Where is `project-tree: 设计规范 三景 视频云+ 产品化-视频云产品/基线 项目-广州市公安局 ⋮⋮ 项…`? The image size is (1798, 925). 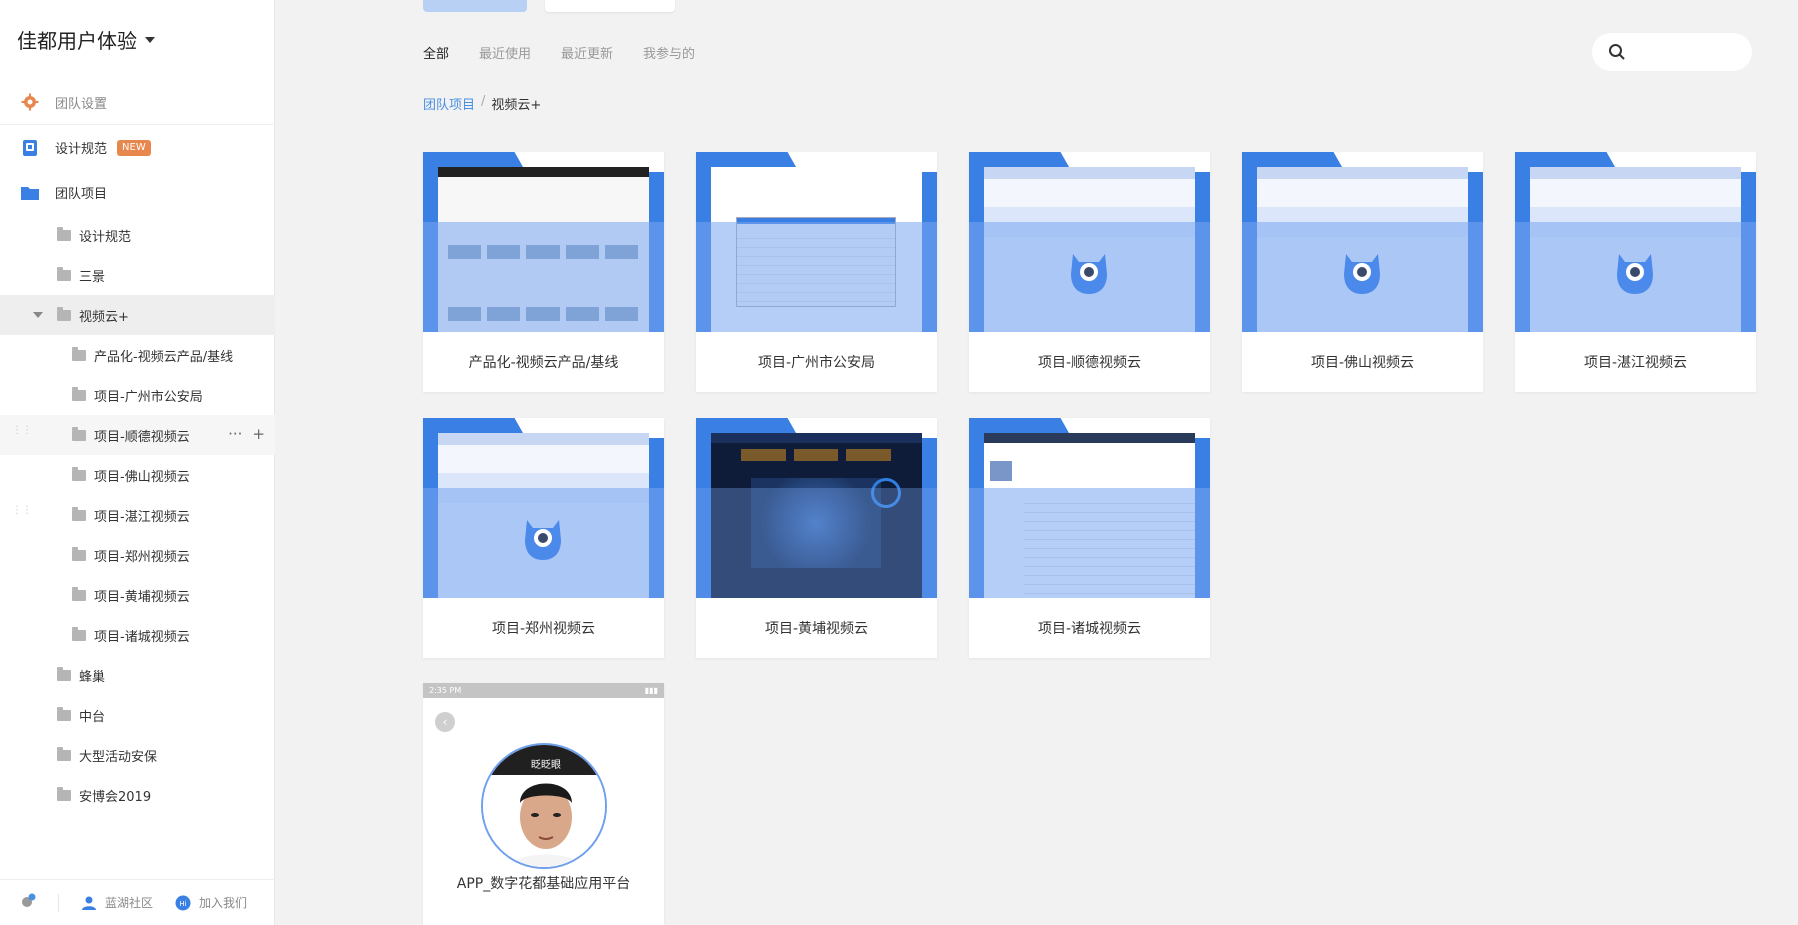
project-tree: 设计规范 三景 视频云+ 产品化-视频云产品/基线 项目-广州市公安局 ⋮⋮ 项… is located at coordinates (137, 515).